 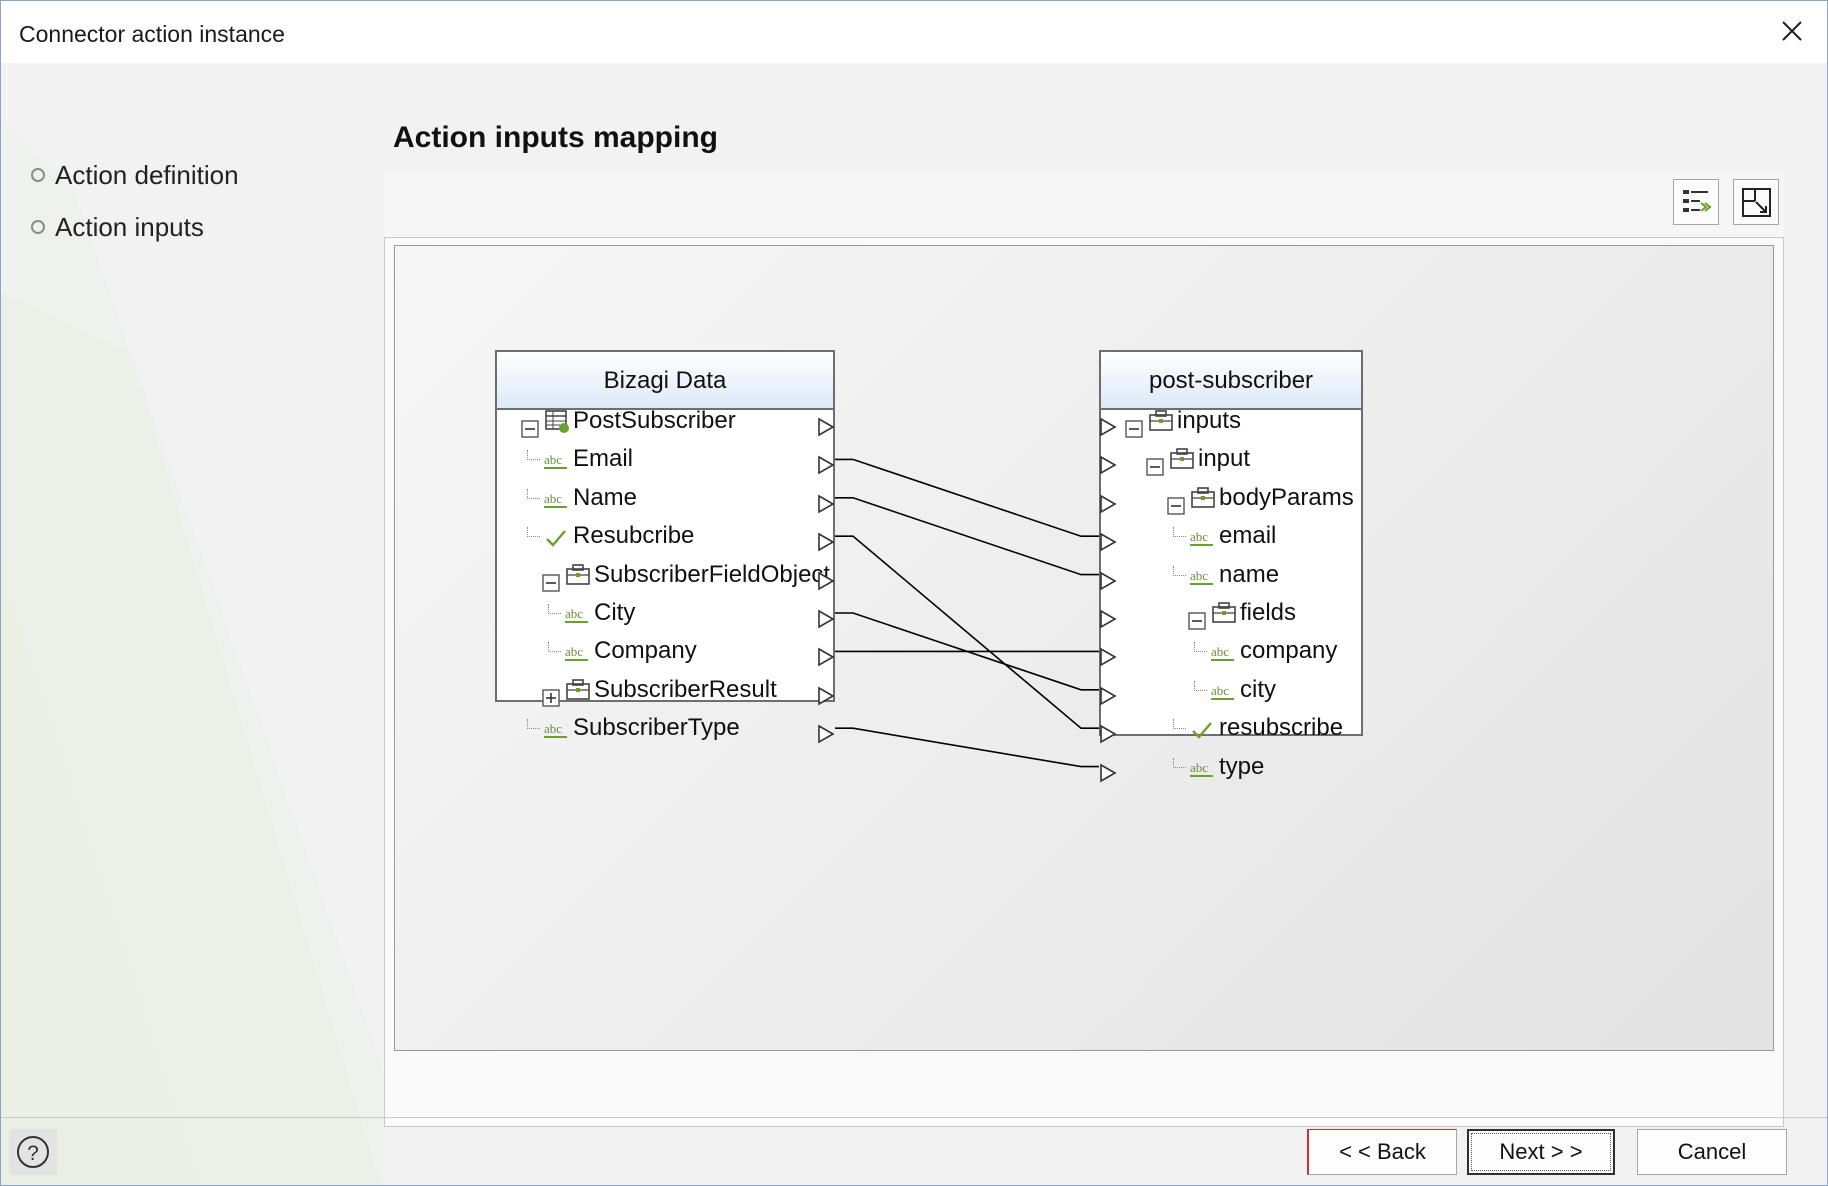 I want to click on step-label: Action definition, so click(x=147, y=174).